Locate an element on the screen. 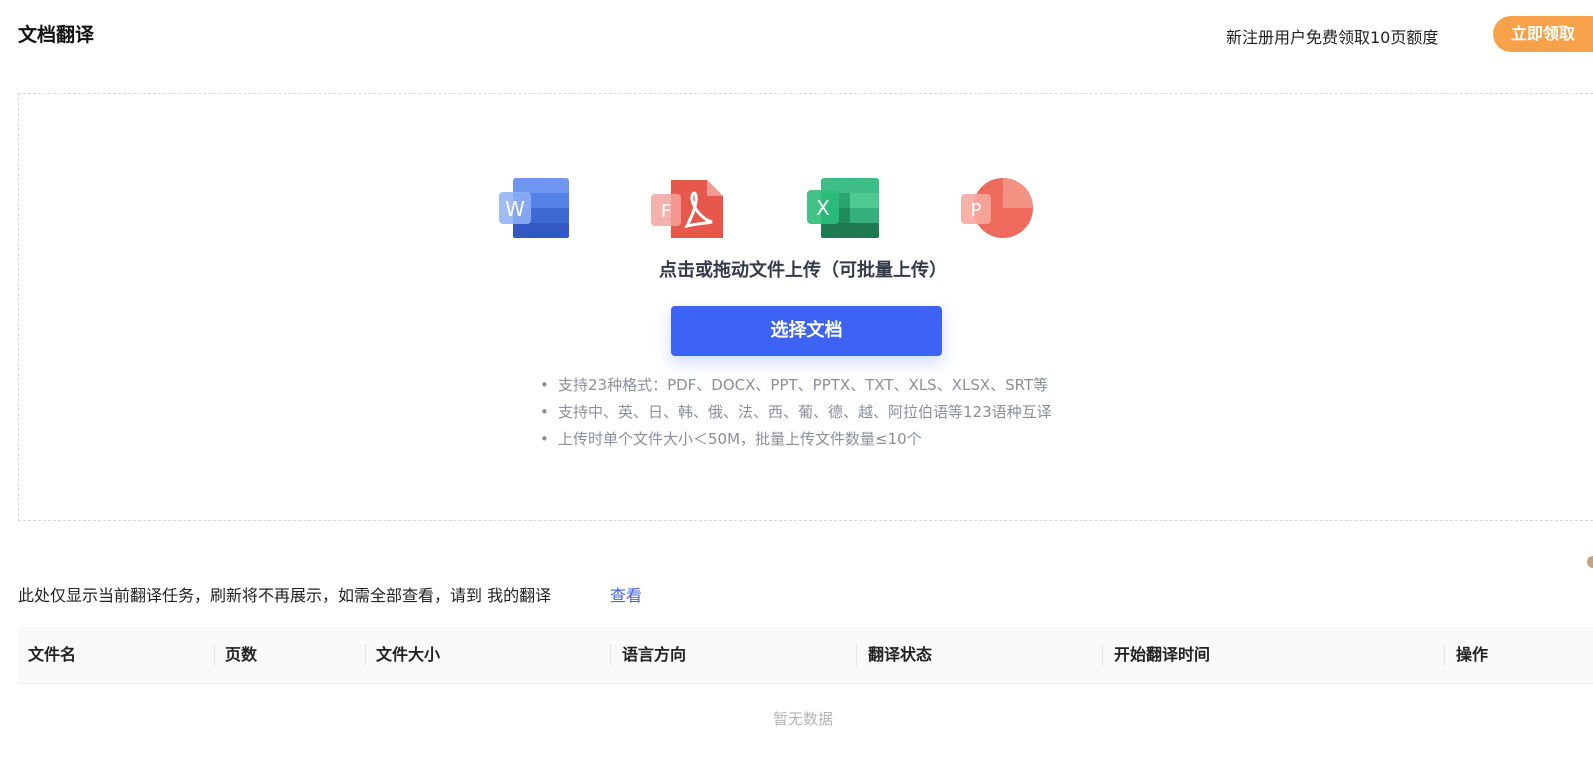 Image resolution: width=1593 pixels, height=760 pixels. file-format-icons: W F X P is located at coordinates (767, 208).